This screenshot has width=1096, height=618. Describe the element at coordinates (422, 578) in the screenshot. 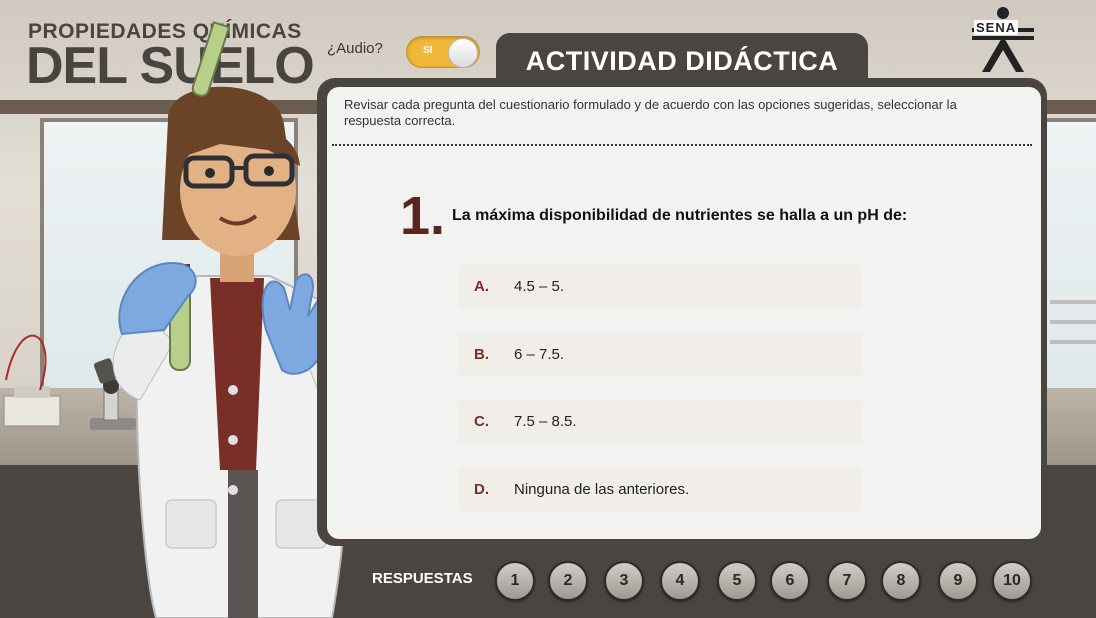

I see `answers-label: RESPUESTAS` at that location.